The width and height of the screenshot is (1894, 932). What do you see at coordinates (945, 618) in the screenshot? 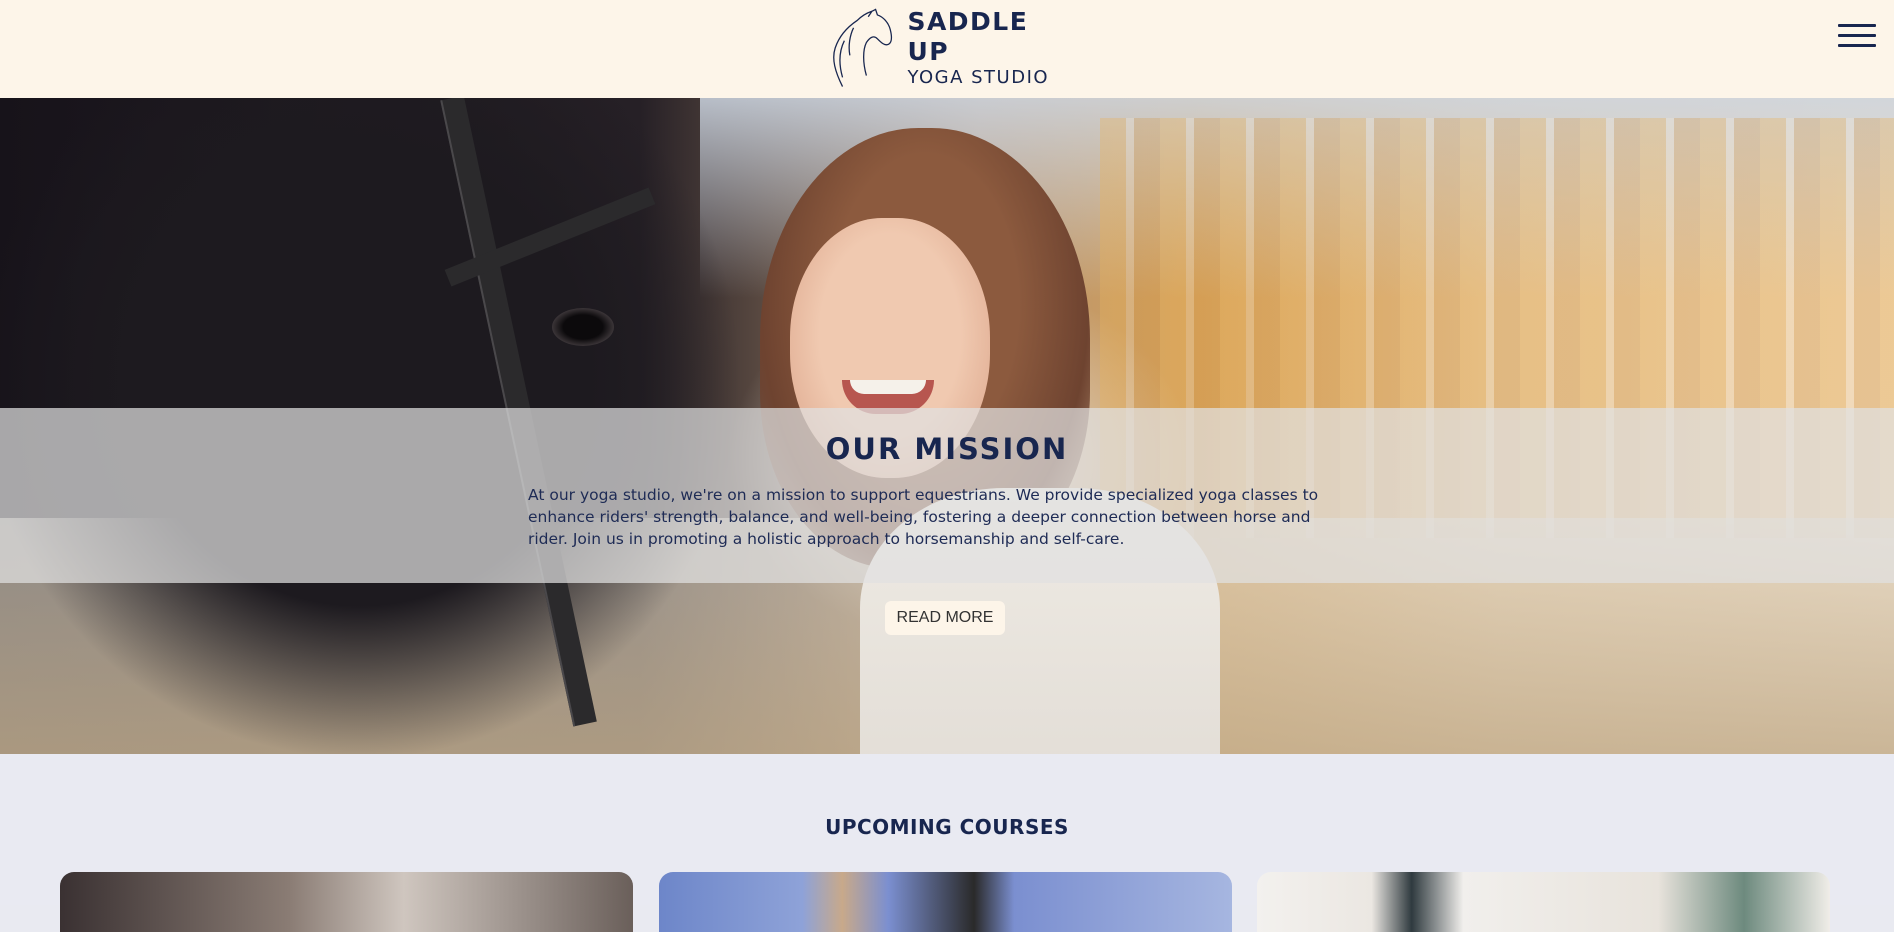
I see `read-more-button: READ MORE` at bounding box center [945, 618].